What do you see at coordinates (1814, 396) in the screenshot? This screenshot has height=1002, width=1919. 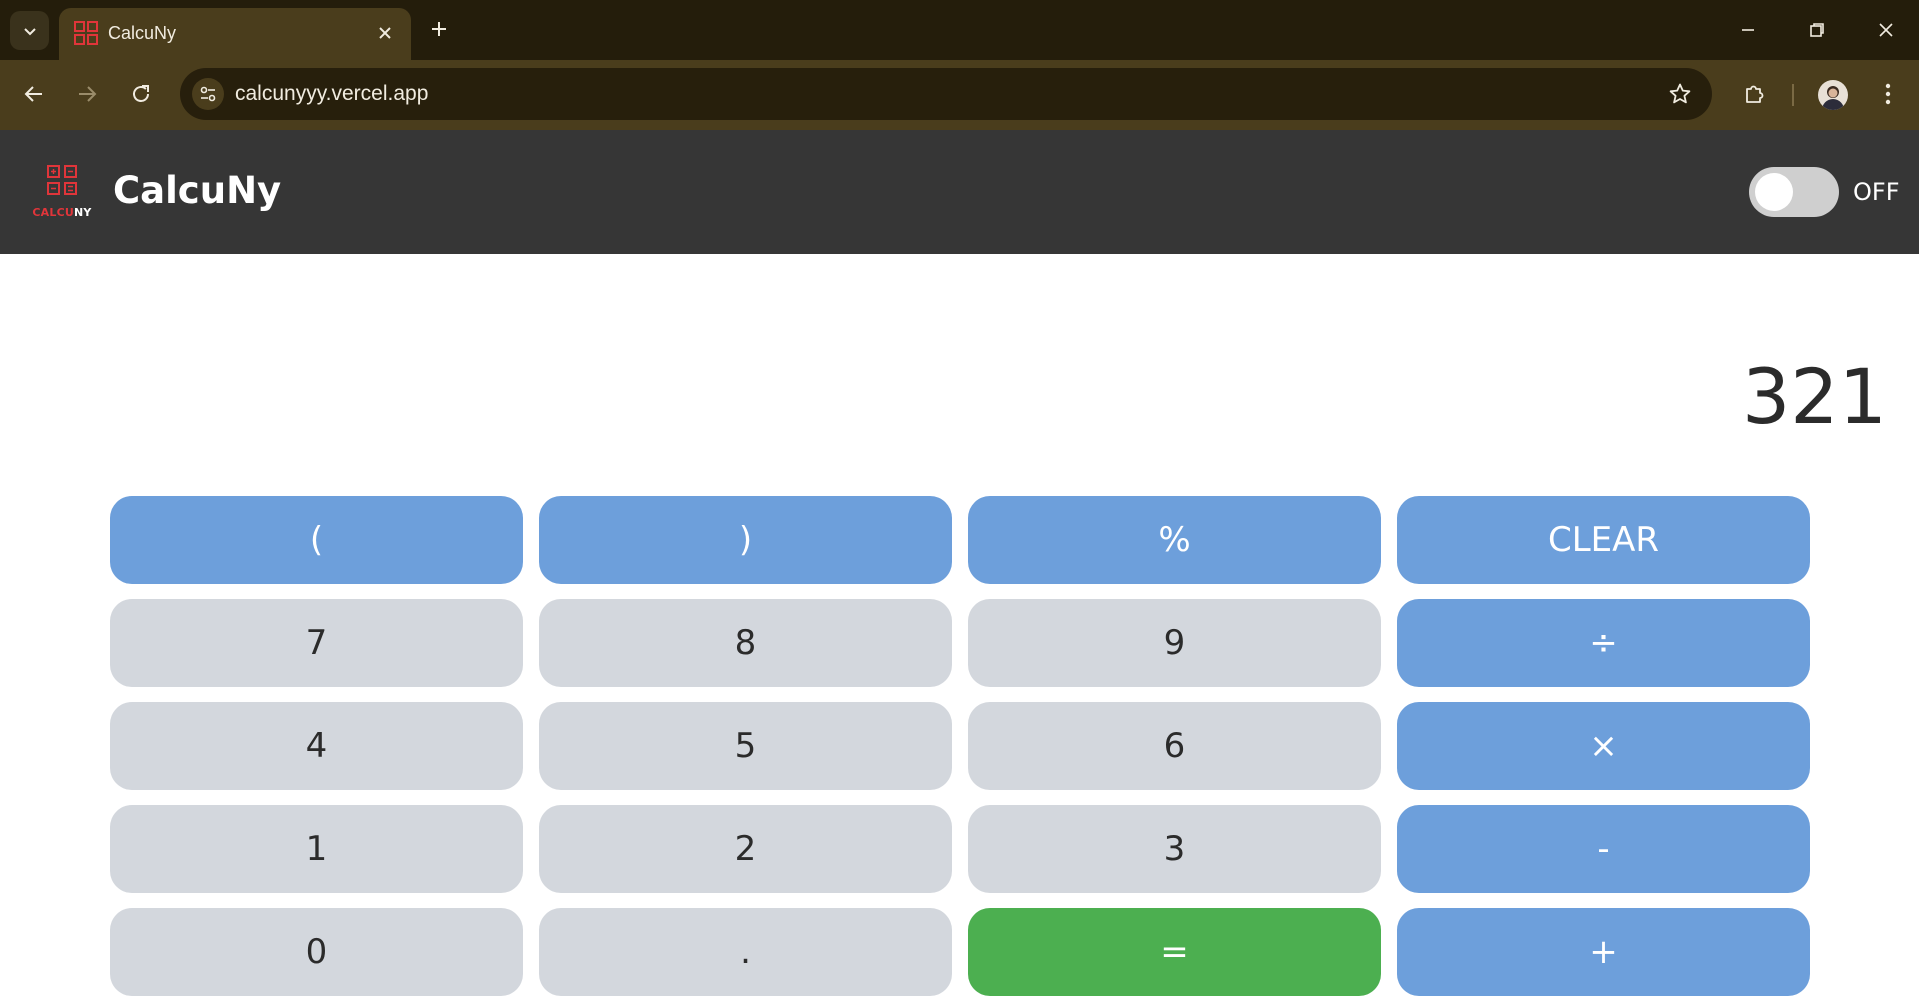 I see `calculator-display: 321` at bounding box center [1814, 396].